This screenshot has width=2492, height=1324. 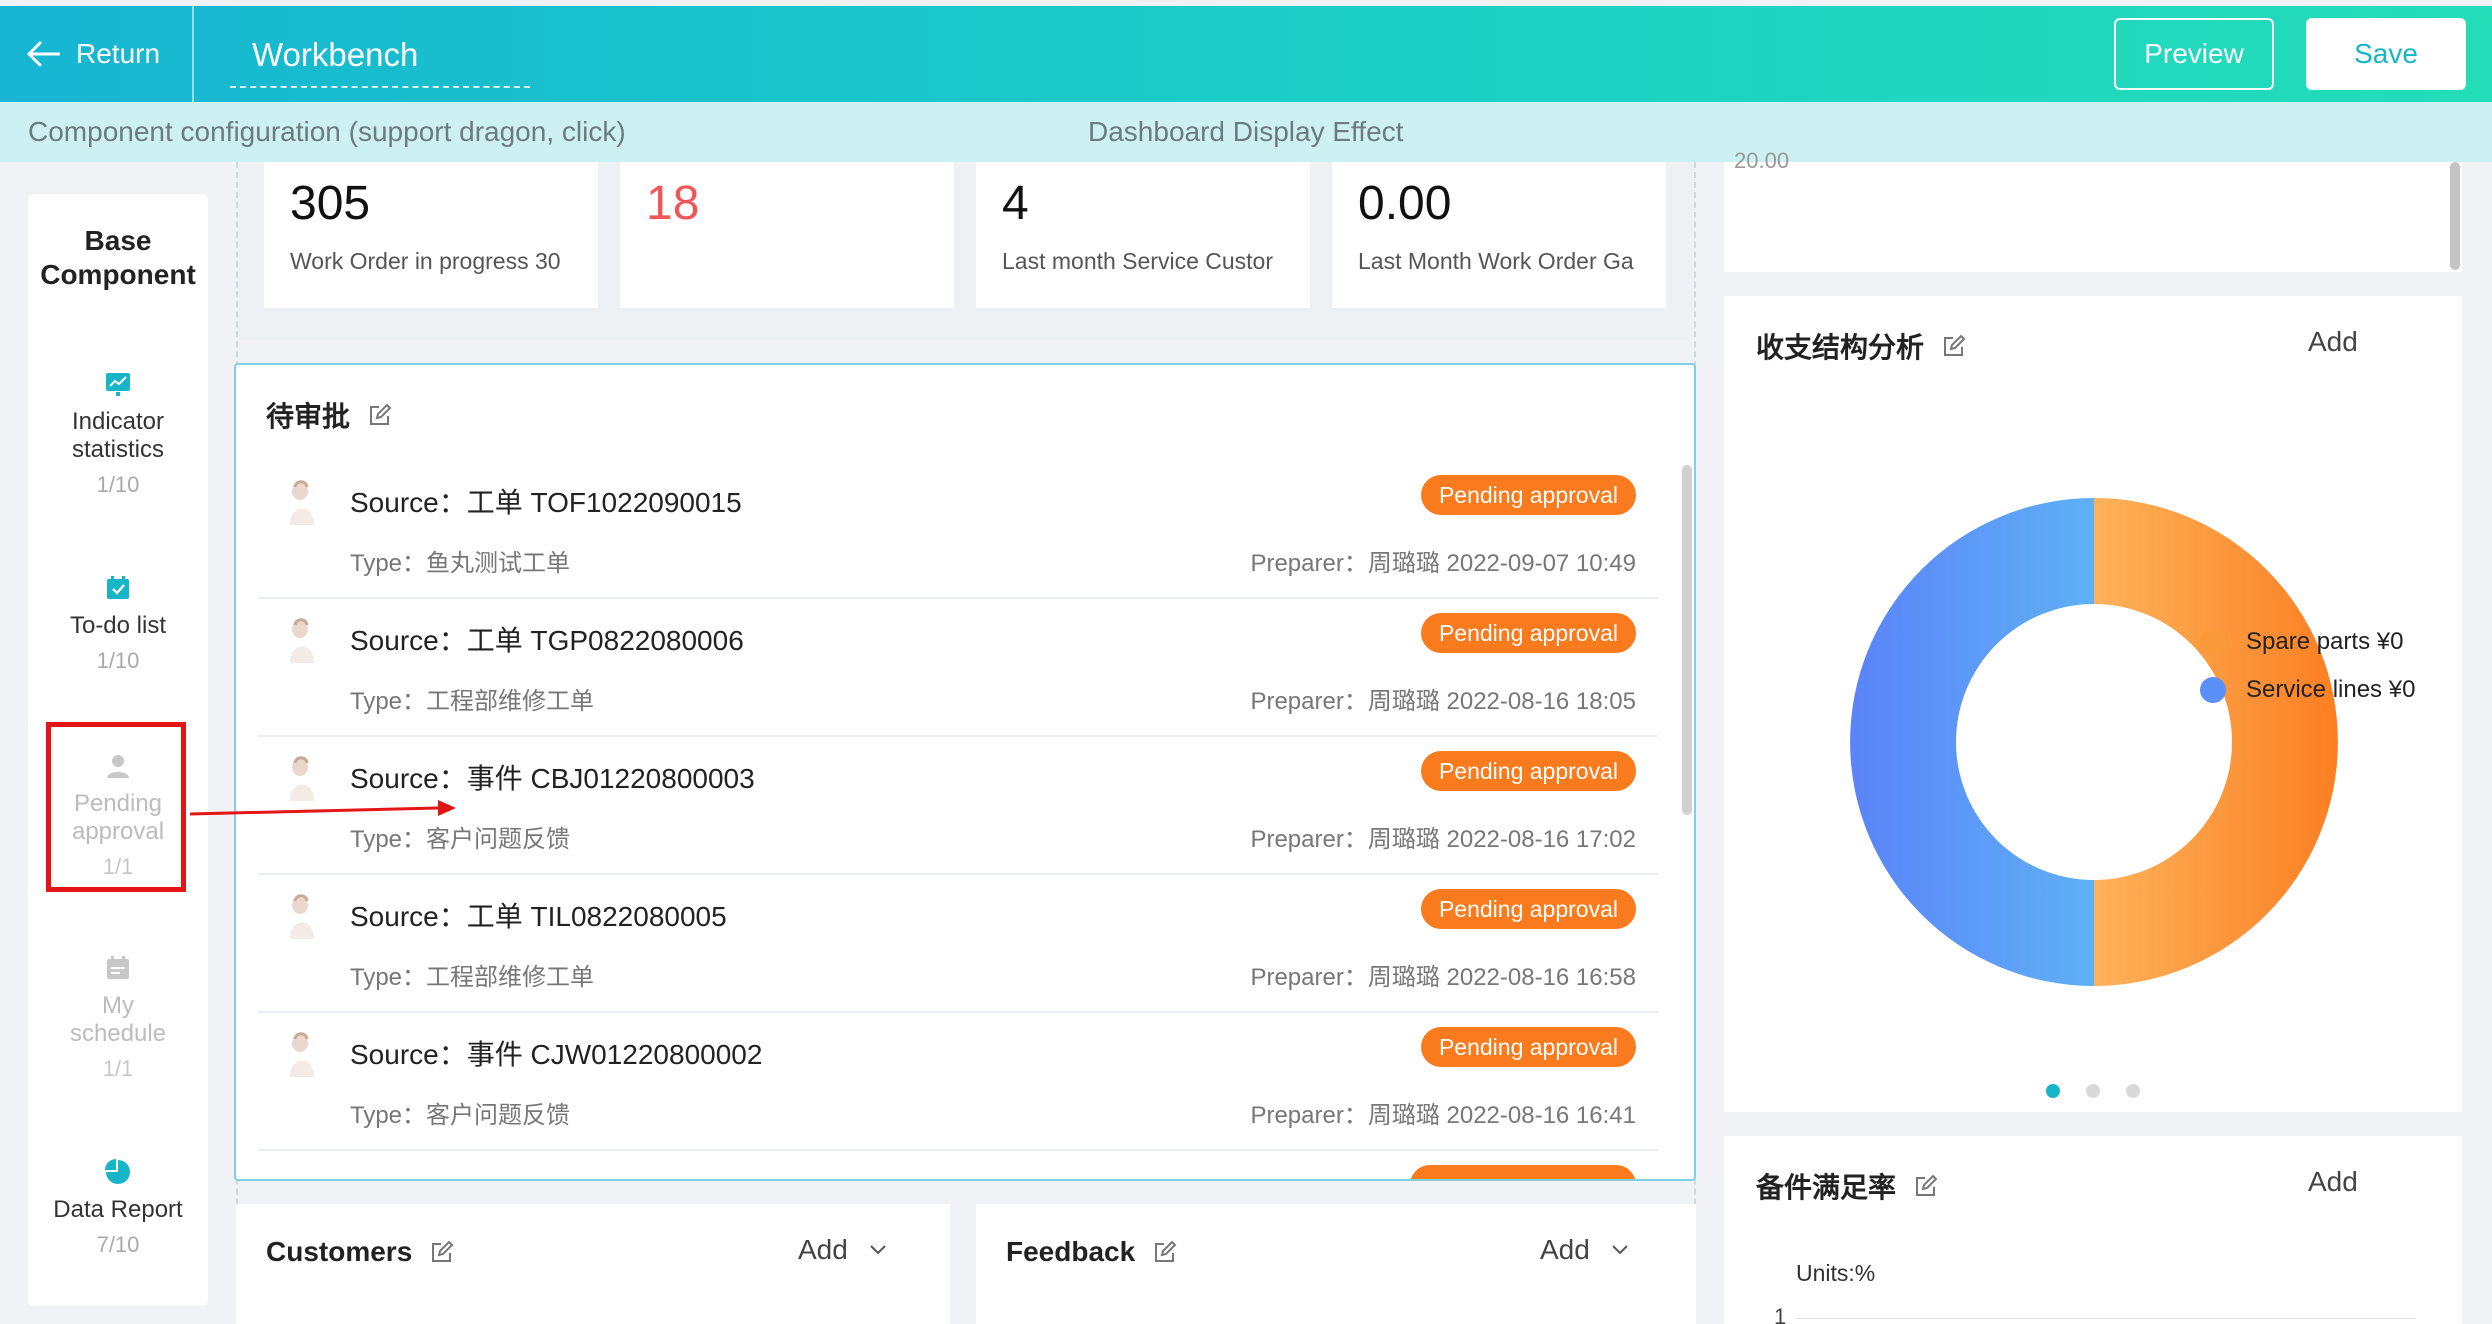 I want to click on axis-tick-label: 1, so click(x=1780, y=1314).